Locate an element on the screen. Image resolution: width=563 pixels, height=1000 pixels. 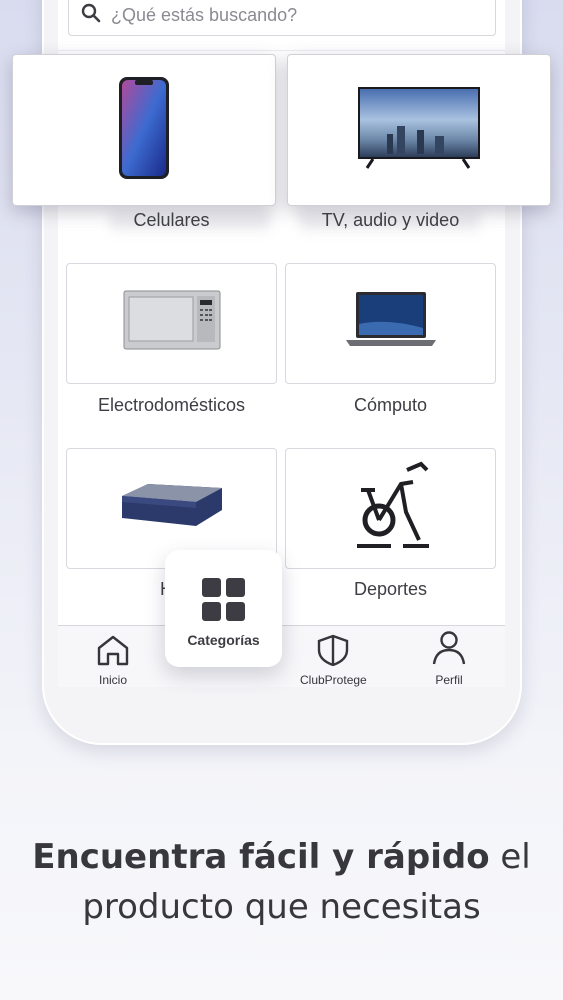
tagline-bold: Encuentra fácil y rápido is located at coordinates (261, 857).